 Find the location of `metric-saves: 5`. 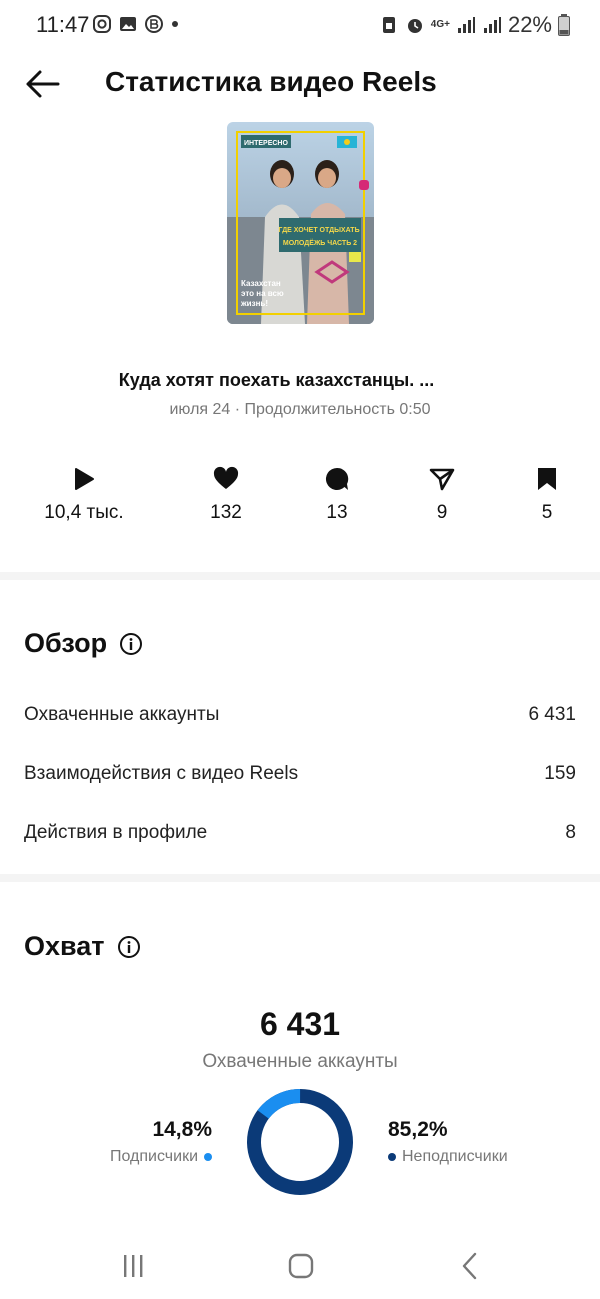

metric-saves: 5 is located at coordinates (543, 495).